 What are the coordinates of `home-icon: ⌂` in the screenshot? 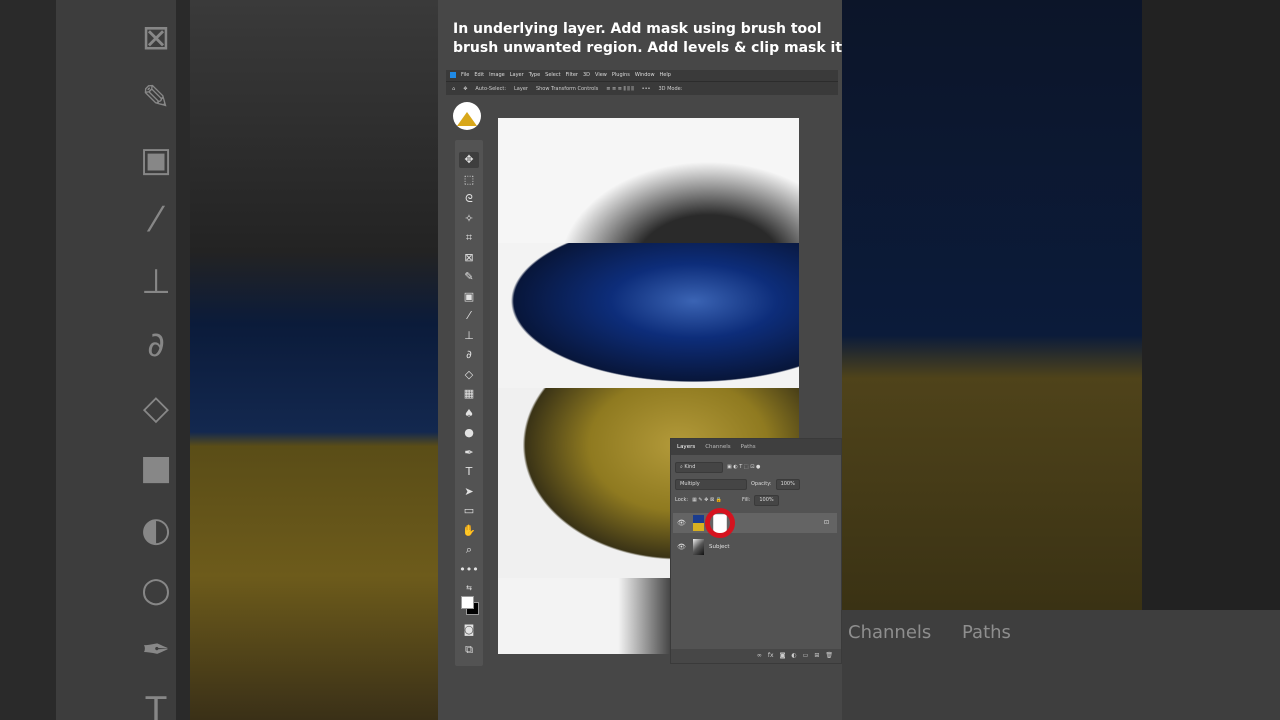 It's located at (453, 88).